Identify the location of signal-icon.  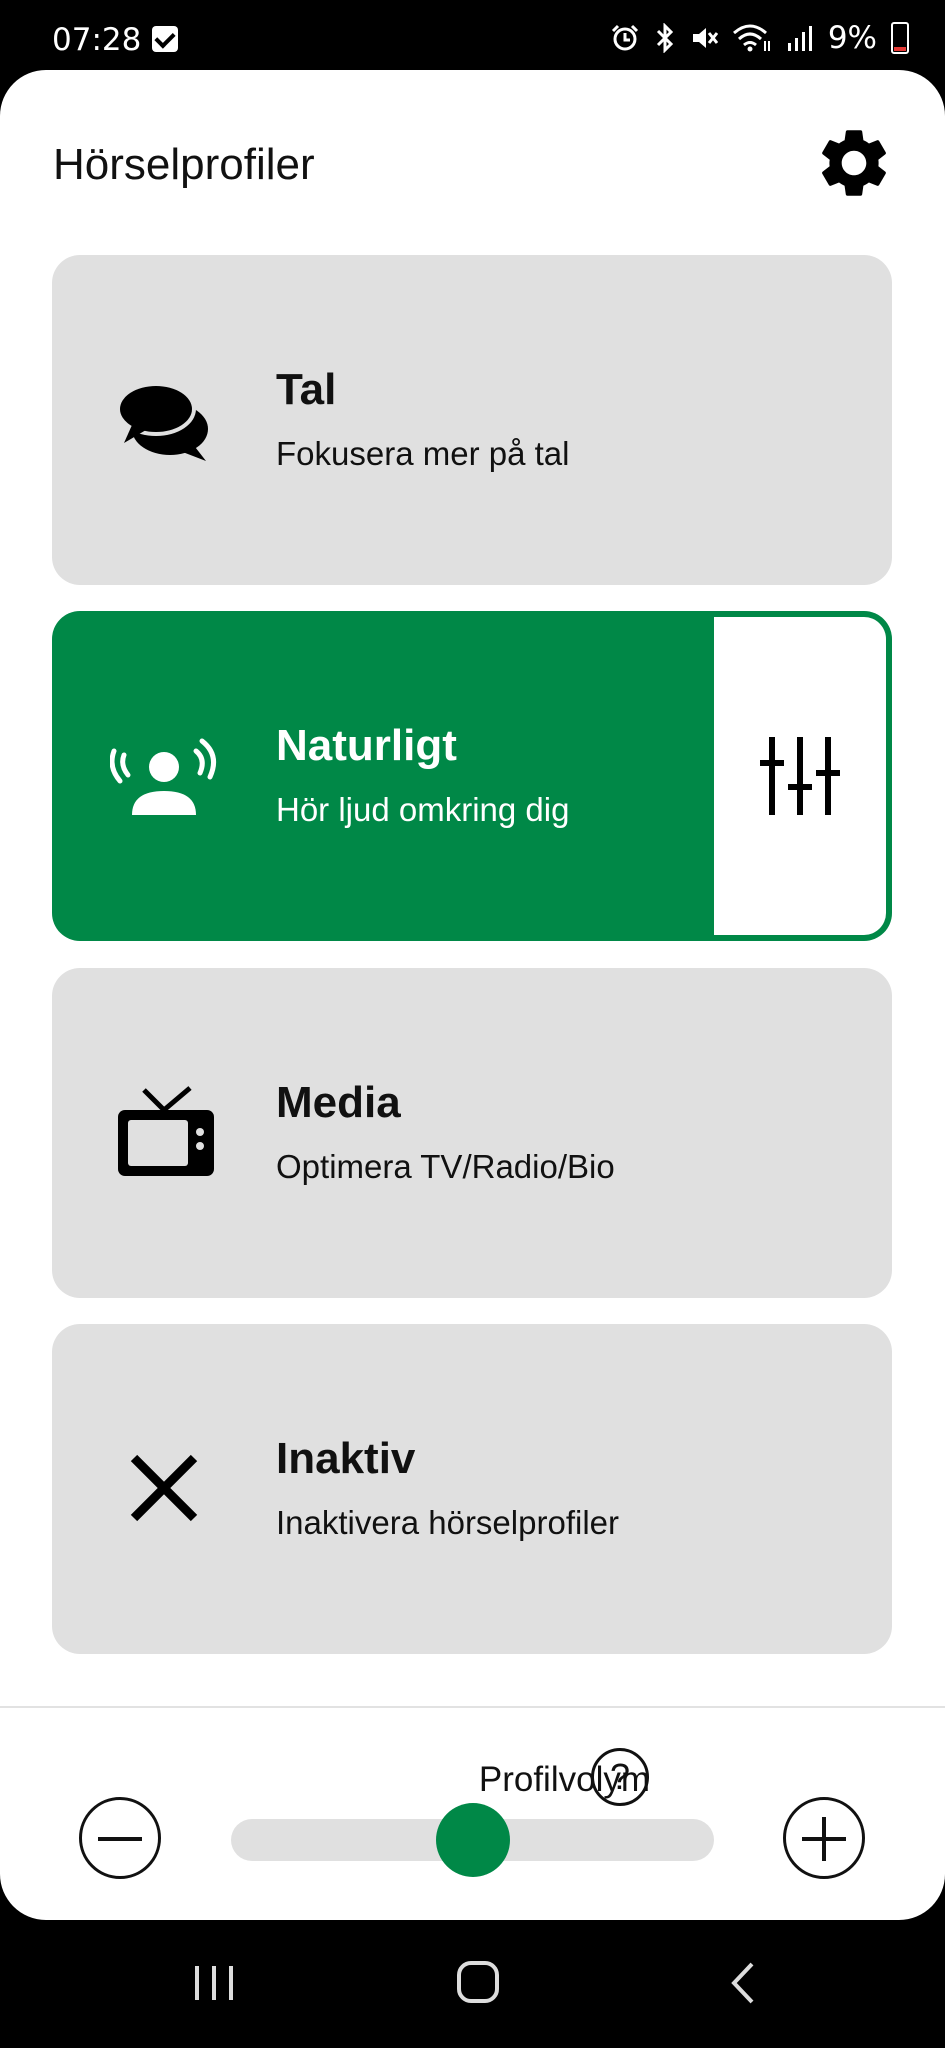
(799, 38).